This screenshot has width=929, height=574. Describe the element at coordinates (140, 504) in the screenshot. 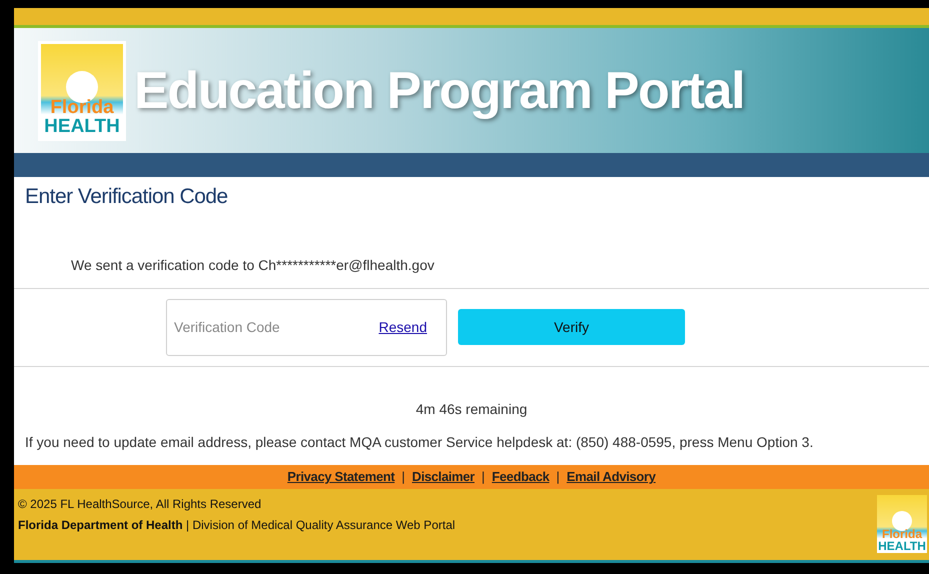

I see `copyright-text: © 2025 FL HealthSource, All Rights Reserved` at that location.